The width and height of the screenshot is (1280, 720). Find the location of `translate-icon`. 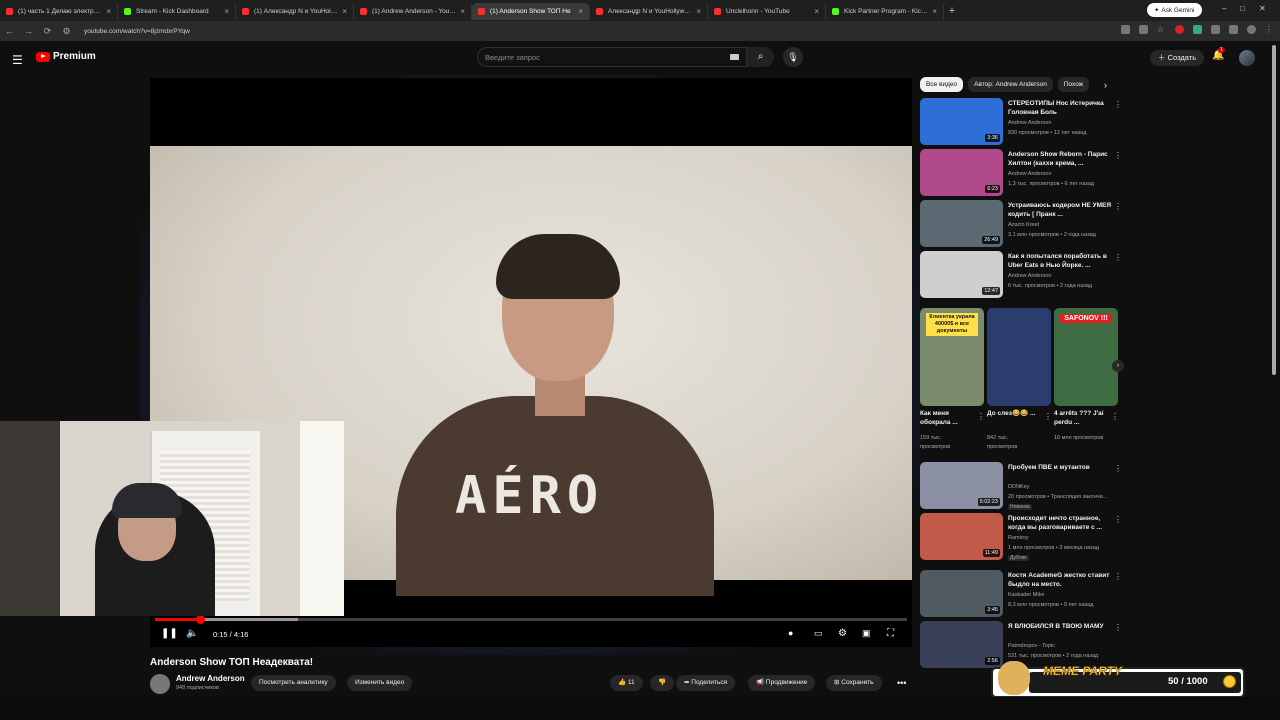

translate-icon is located at coordinates (1125, 29).